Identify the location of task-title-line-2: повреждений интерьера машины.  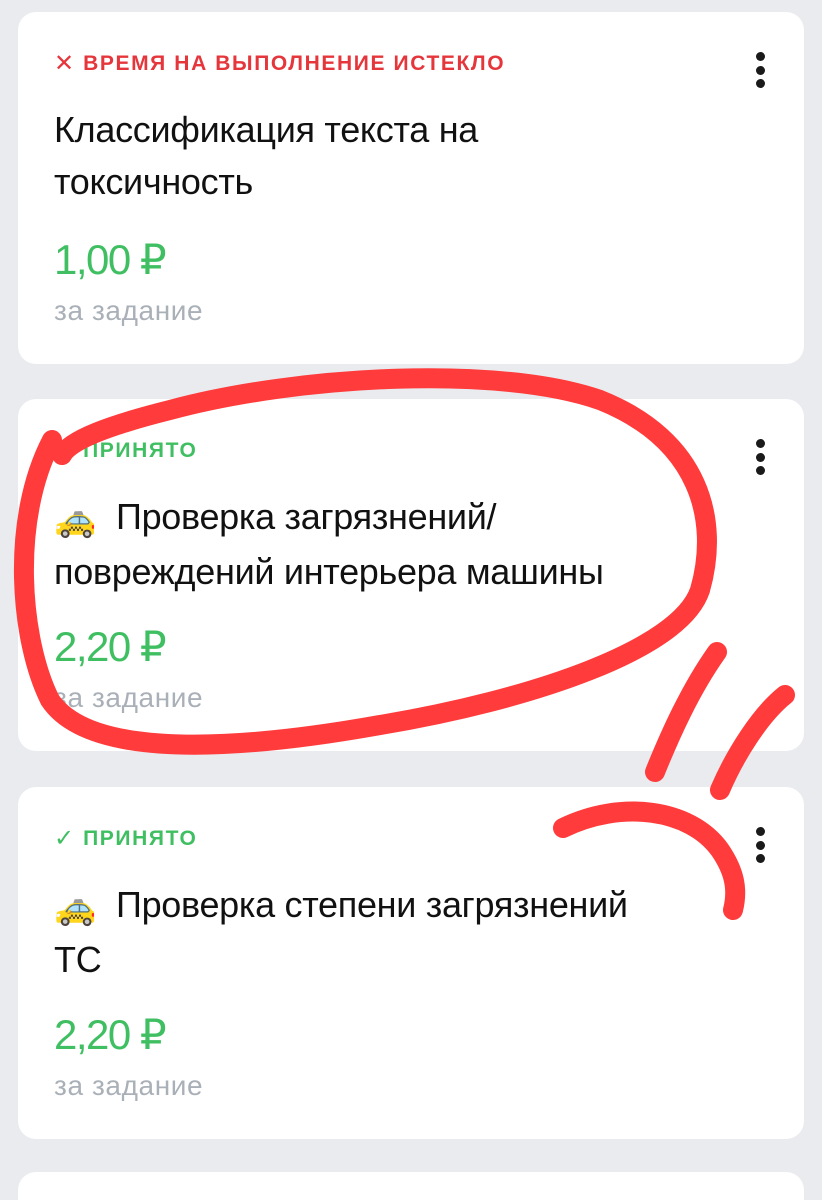
(329, 571).